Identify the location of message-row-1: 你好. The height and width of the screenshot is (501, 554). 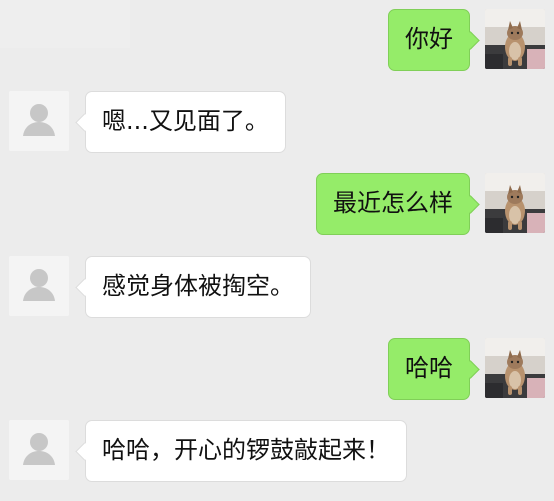
(466, 40).